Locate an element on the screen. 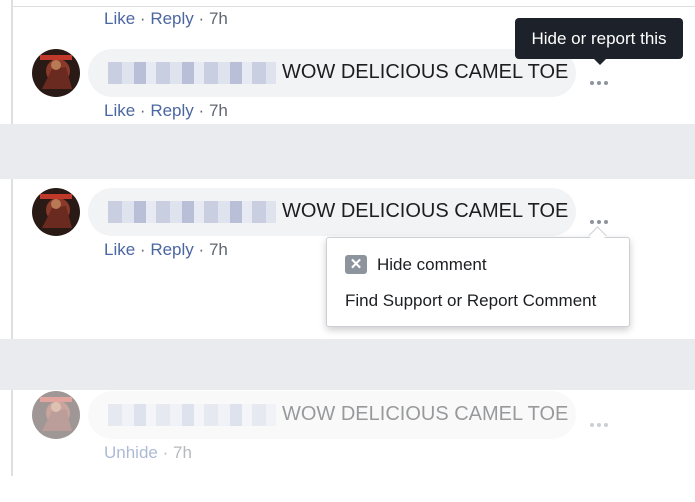  tooltip: Hide or report this is located at coordinates (599, 38).